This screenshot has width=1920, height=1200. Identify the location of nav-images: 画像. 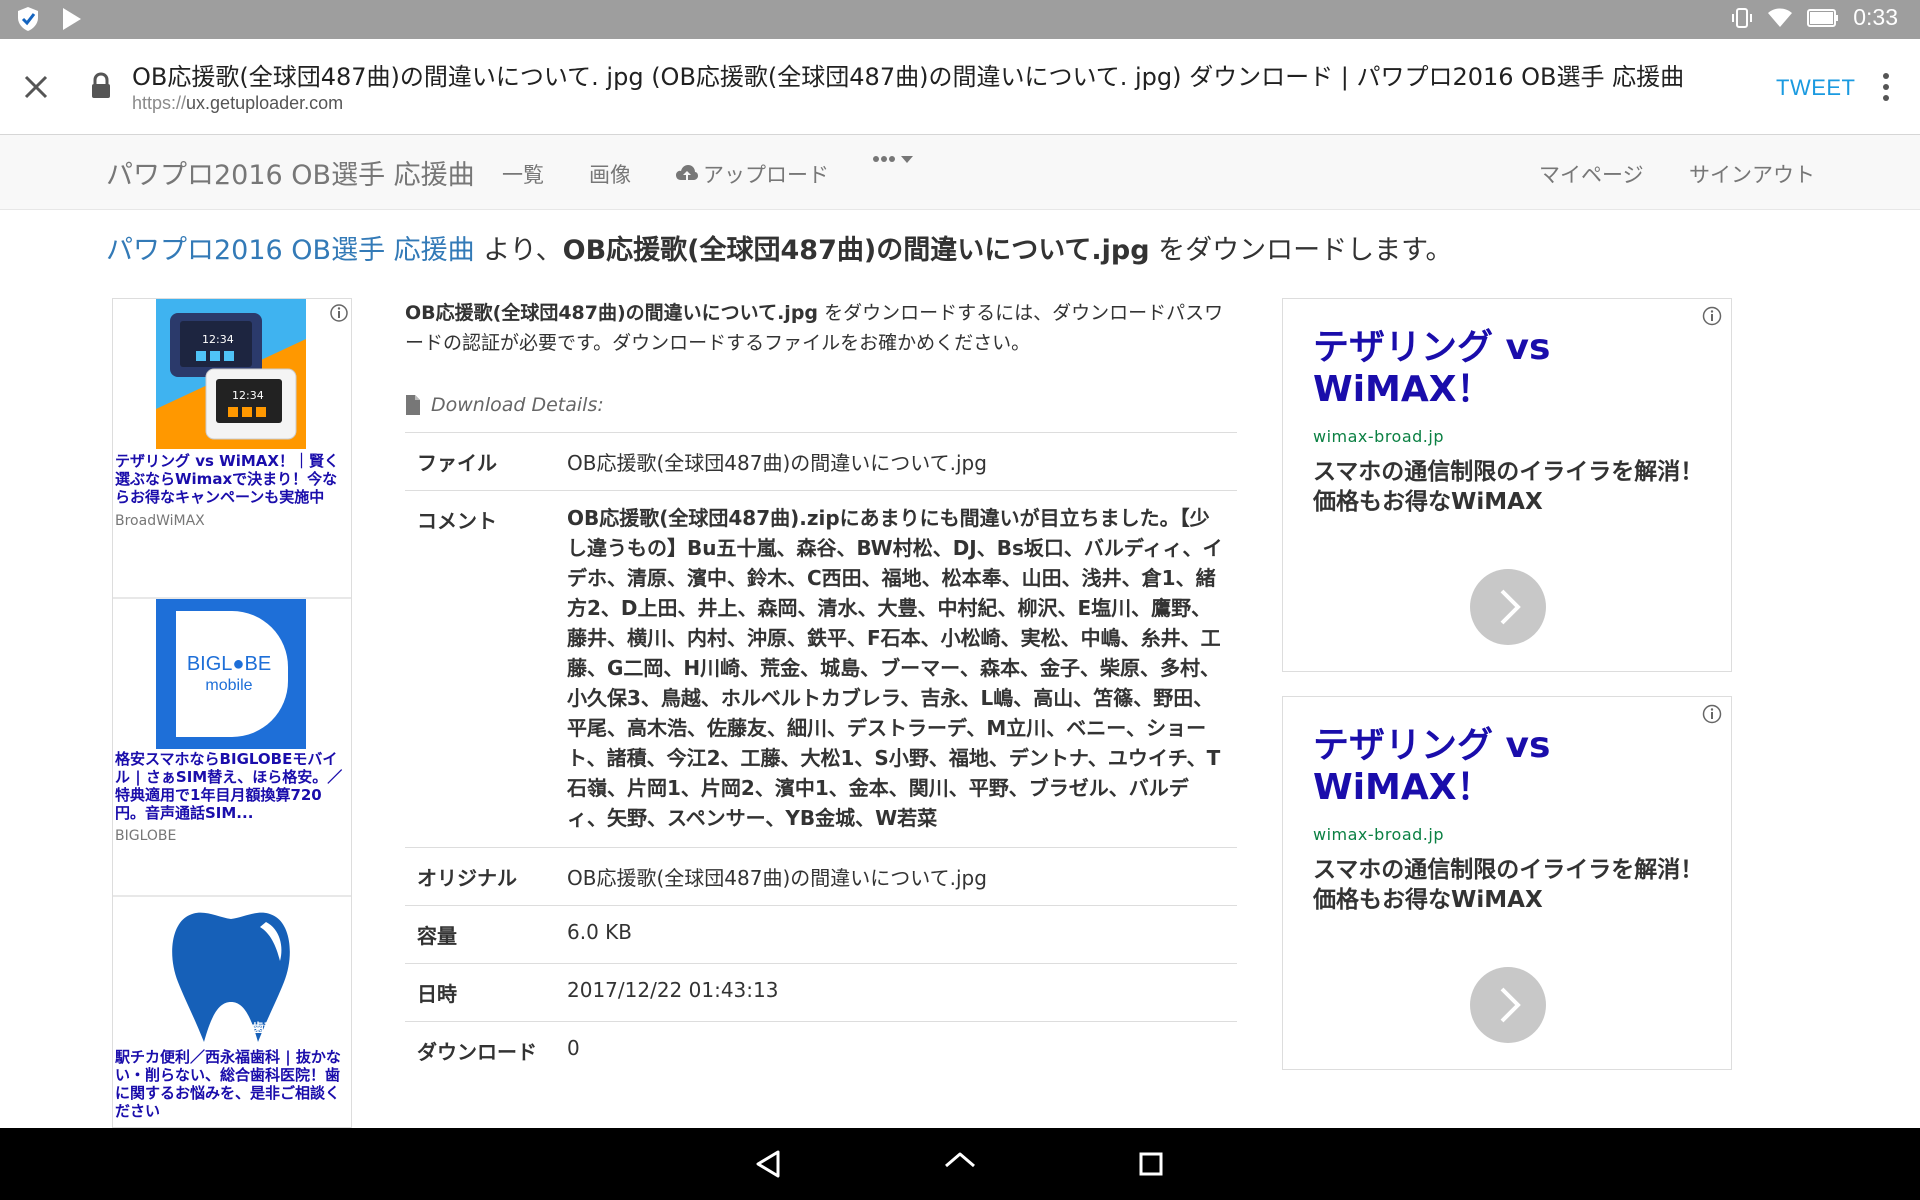
(610, 174).